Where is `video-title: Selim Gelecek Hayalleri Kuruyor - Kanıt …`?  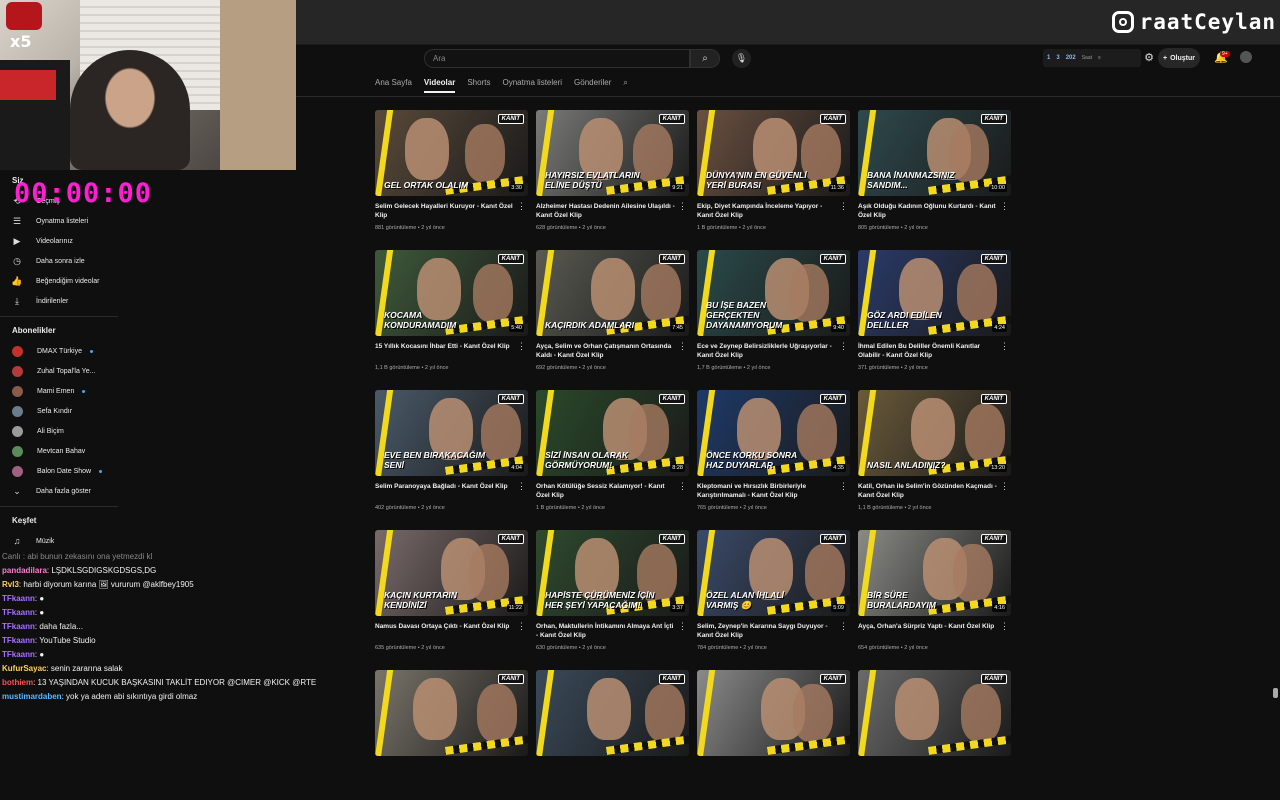
video-title: Selim Gelecek Hayalleri Kuruyor - Kanıt … is located at coordinates (445, 211).